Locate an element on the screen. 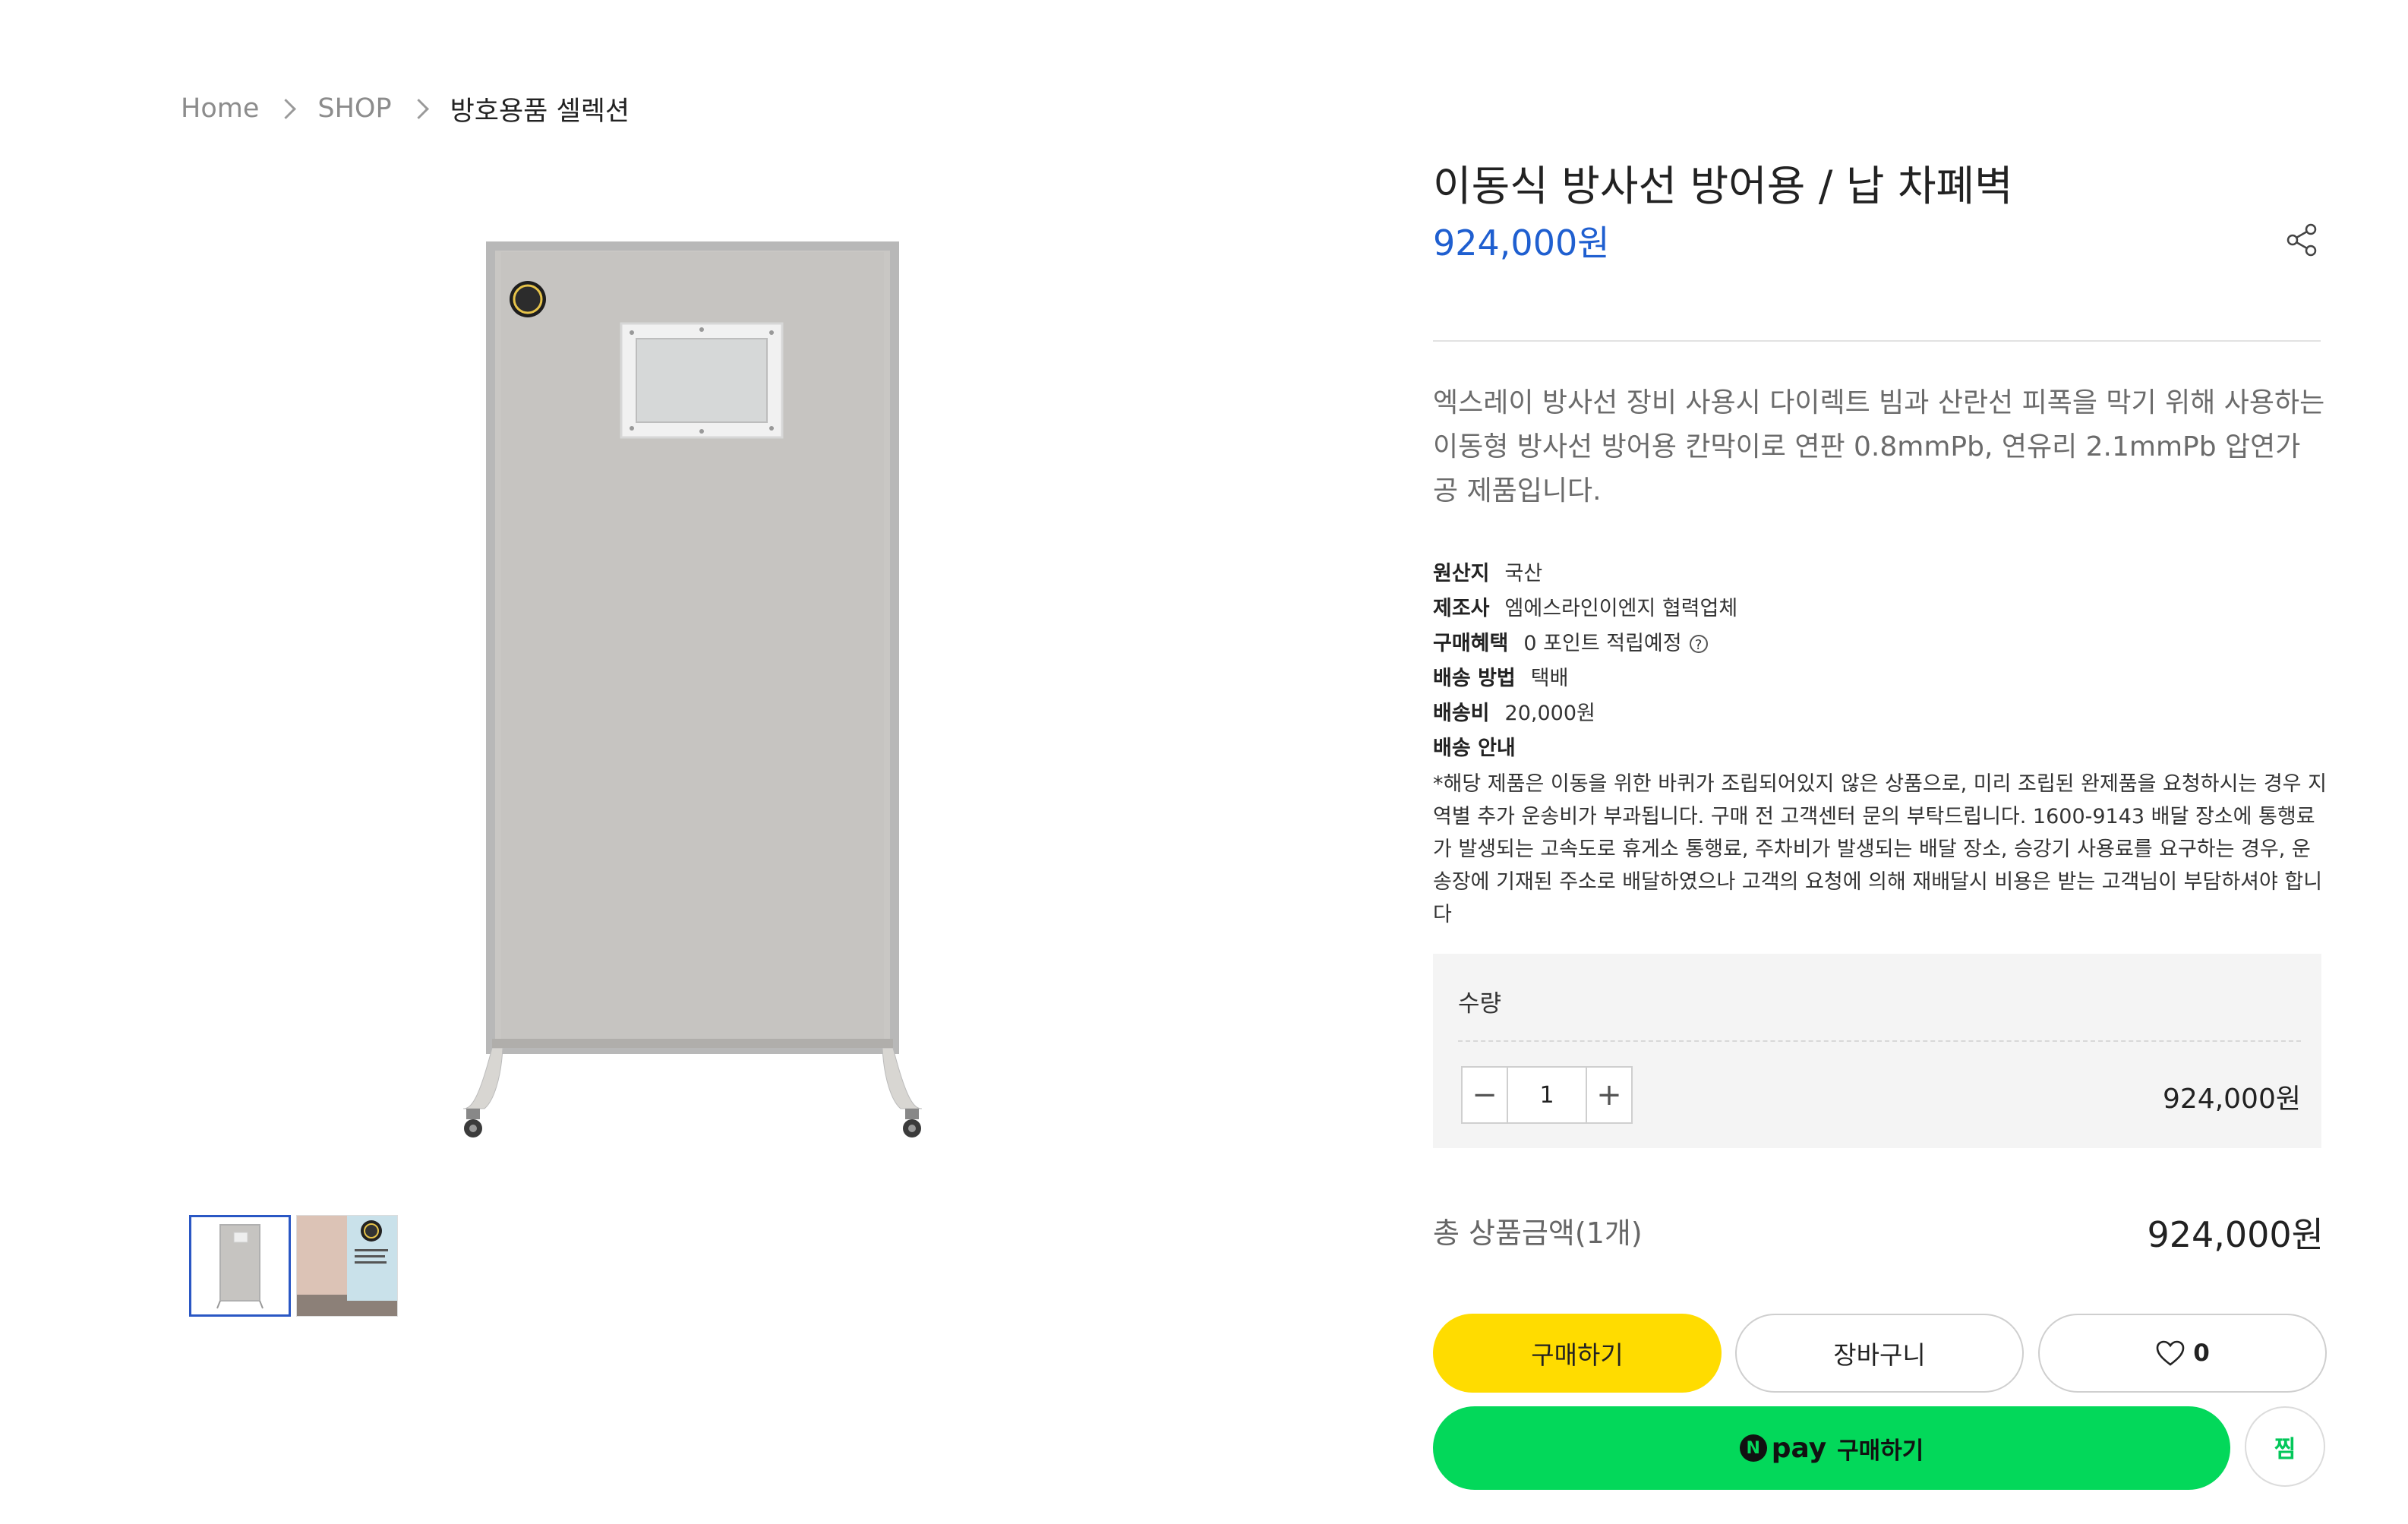  total-price: 924,000원 is located at coordinates (2235, 1234).